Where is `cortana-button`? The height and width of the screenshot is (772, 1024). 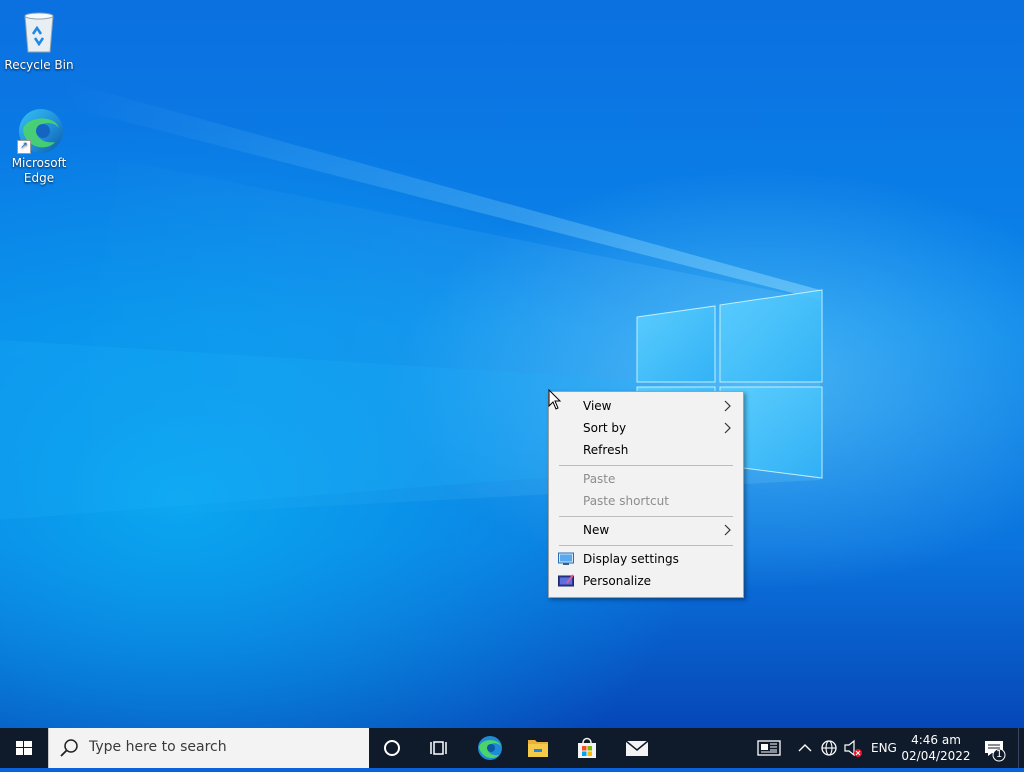 cortana-button is located at coordinates (392, 748).